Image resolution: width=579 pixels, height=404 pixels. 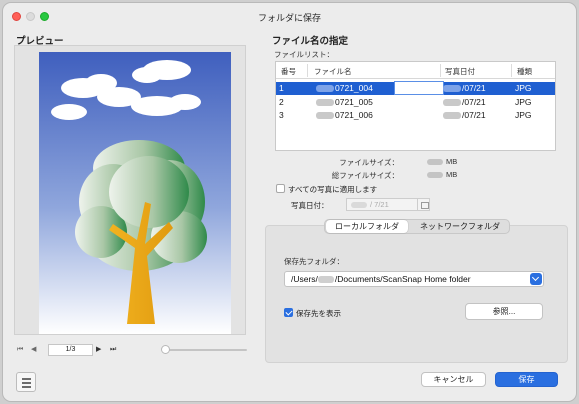 I want to click on path-suffix: /Documents/ScanSnap Home folder, so click(x=402, y=279).